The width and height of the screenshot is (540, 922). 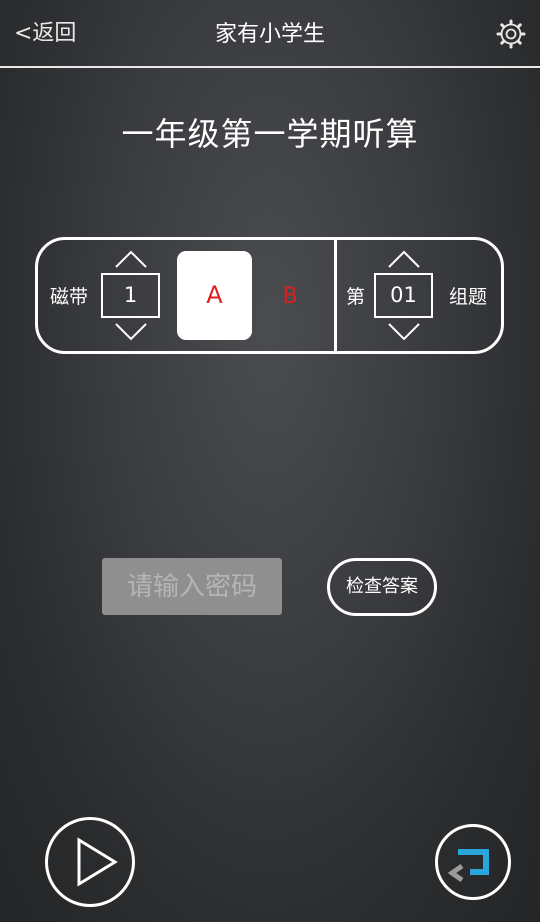 I want to click on return-icon, so click(x=468, y=866).